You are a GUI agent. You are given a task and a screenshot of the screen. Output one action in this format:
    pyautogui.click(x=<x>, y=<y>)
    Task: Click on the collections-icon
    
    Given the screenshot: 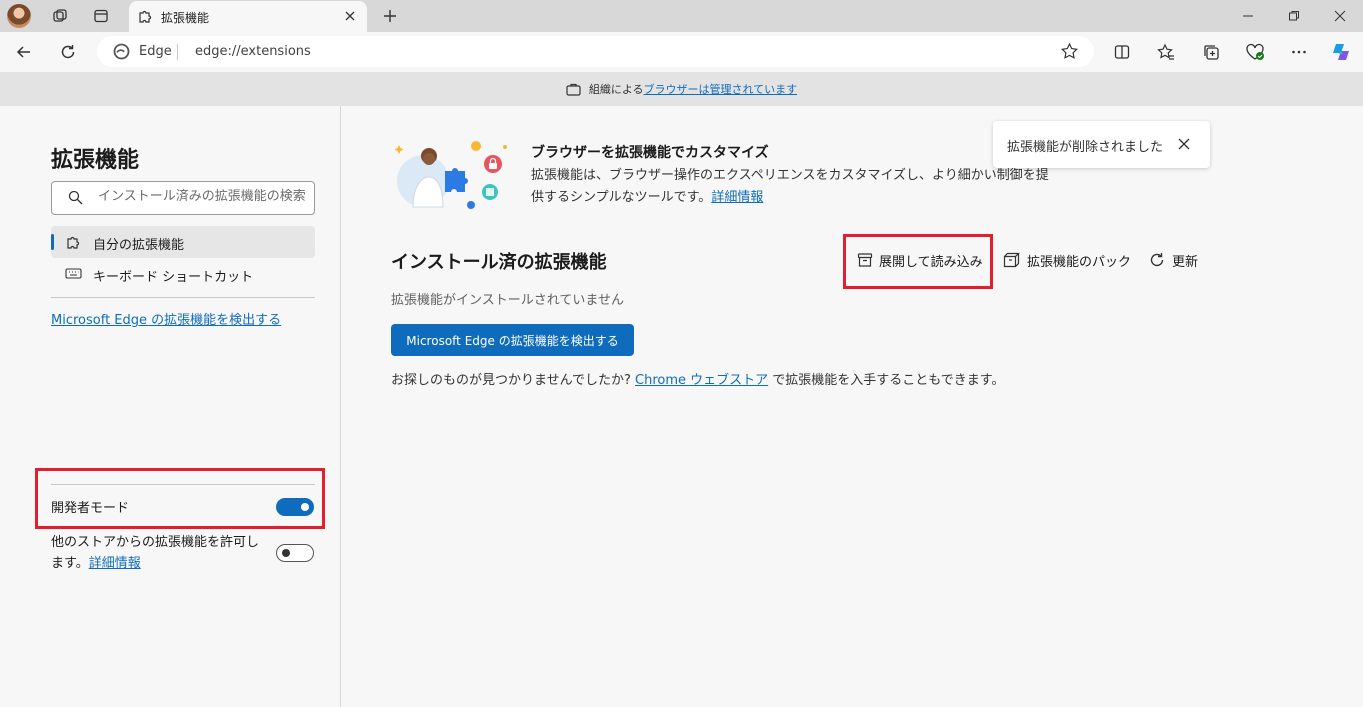 What is the action you would take?
    pyautogui.click(x=1211, y=52)
    